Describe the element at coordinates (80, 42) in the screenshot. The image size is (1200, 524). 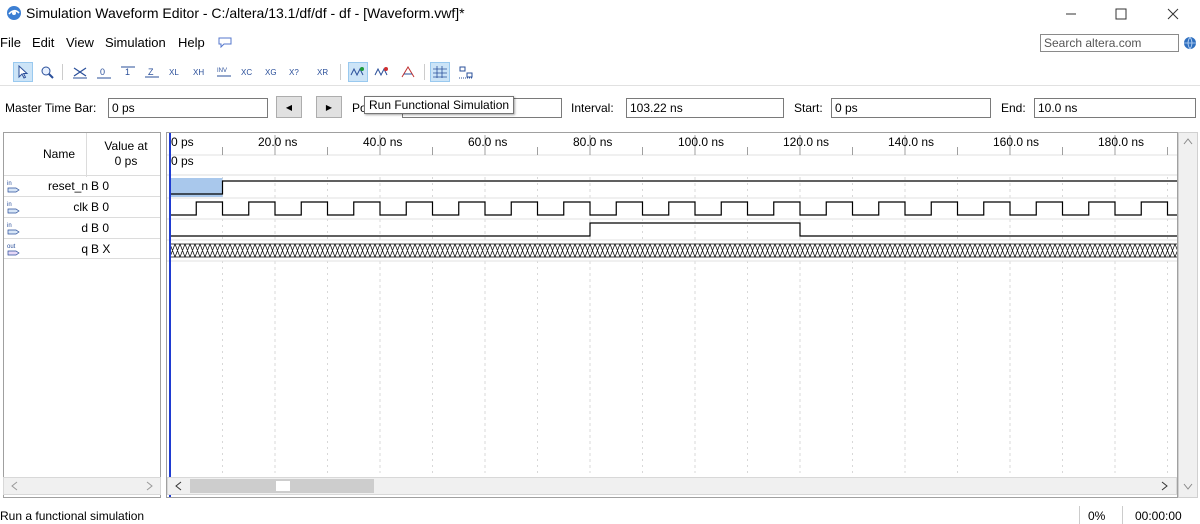
I see `menu-view: View` at that location.